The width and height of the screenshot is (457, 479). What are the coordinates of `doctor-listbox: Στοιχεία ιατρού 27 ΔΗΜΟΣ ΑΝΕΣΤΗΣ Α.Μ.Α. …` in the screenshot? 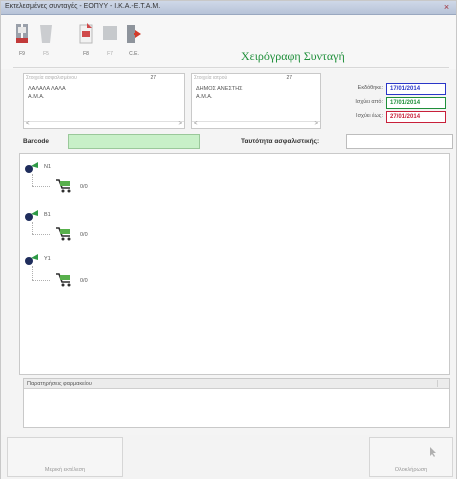 It's located at (256, 101).